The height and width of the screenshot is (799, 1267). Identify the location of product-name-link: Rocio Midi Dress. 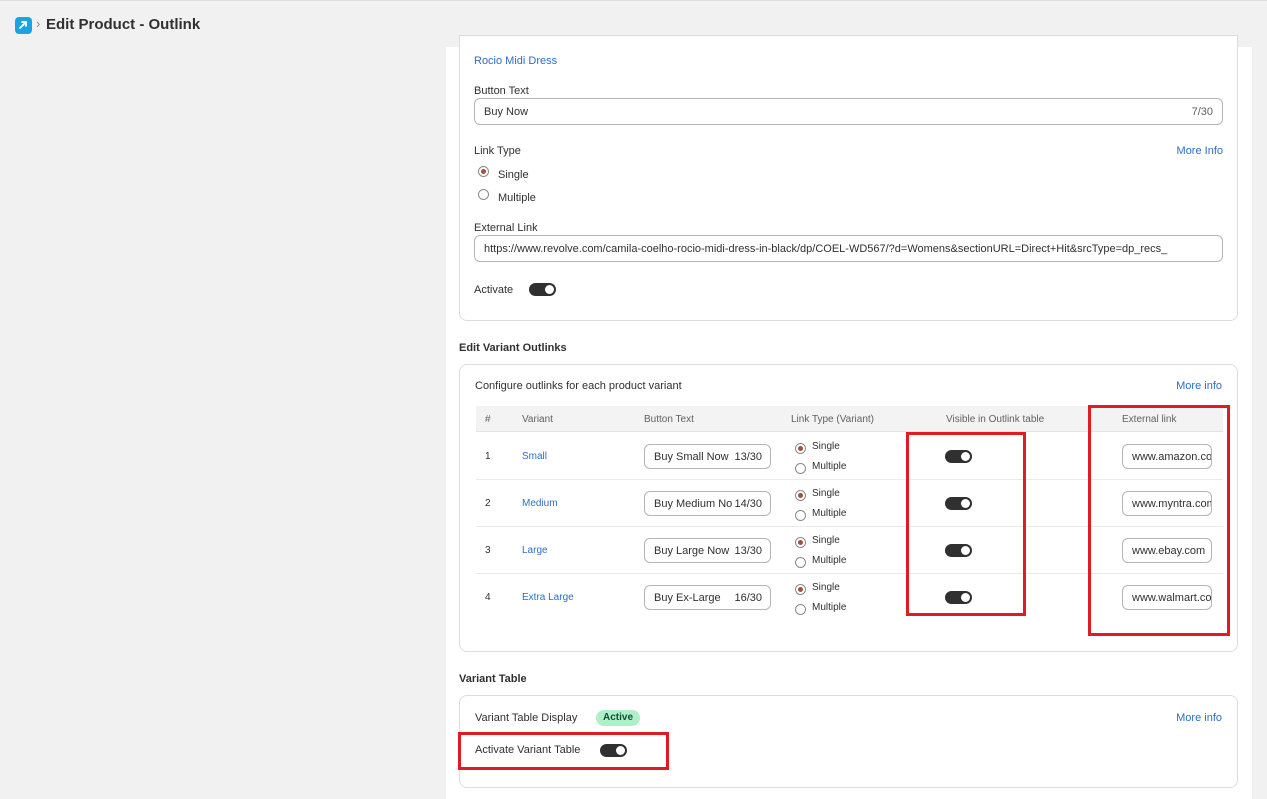
(515, 61).